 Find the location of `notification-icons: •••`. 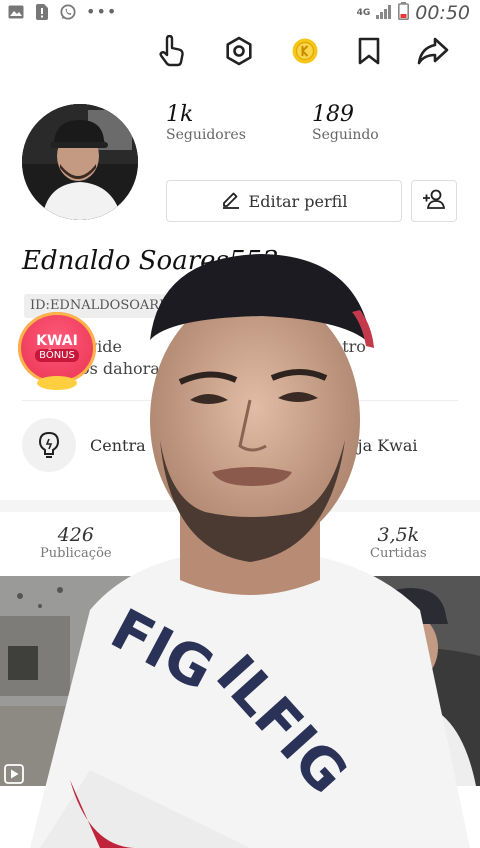

notification-icons: ••• is located at coordinates (62, 12).